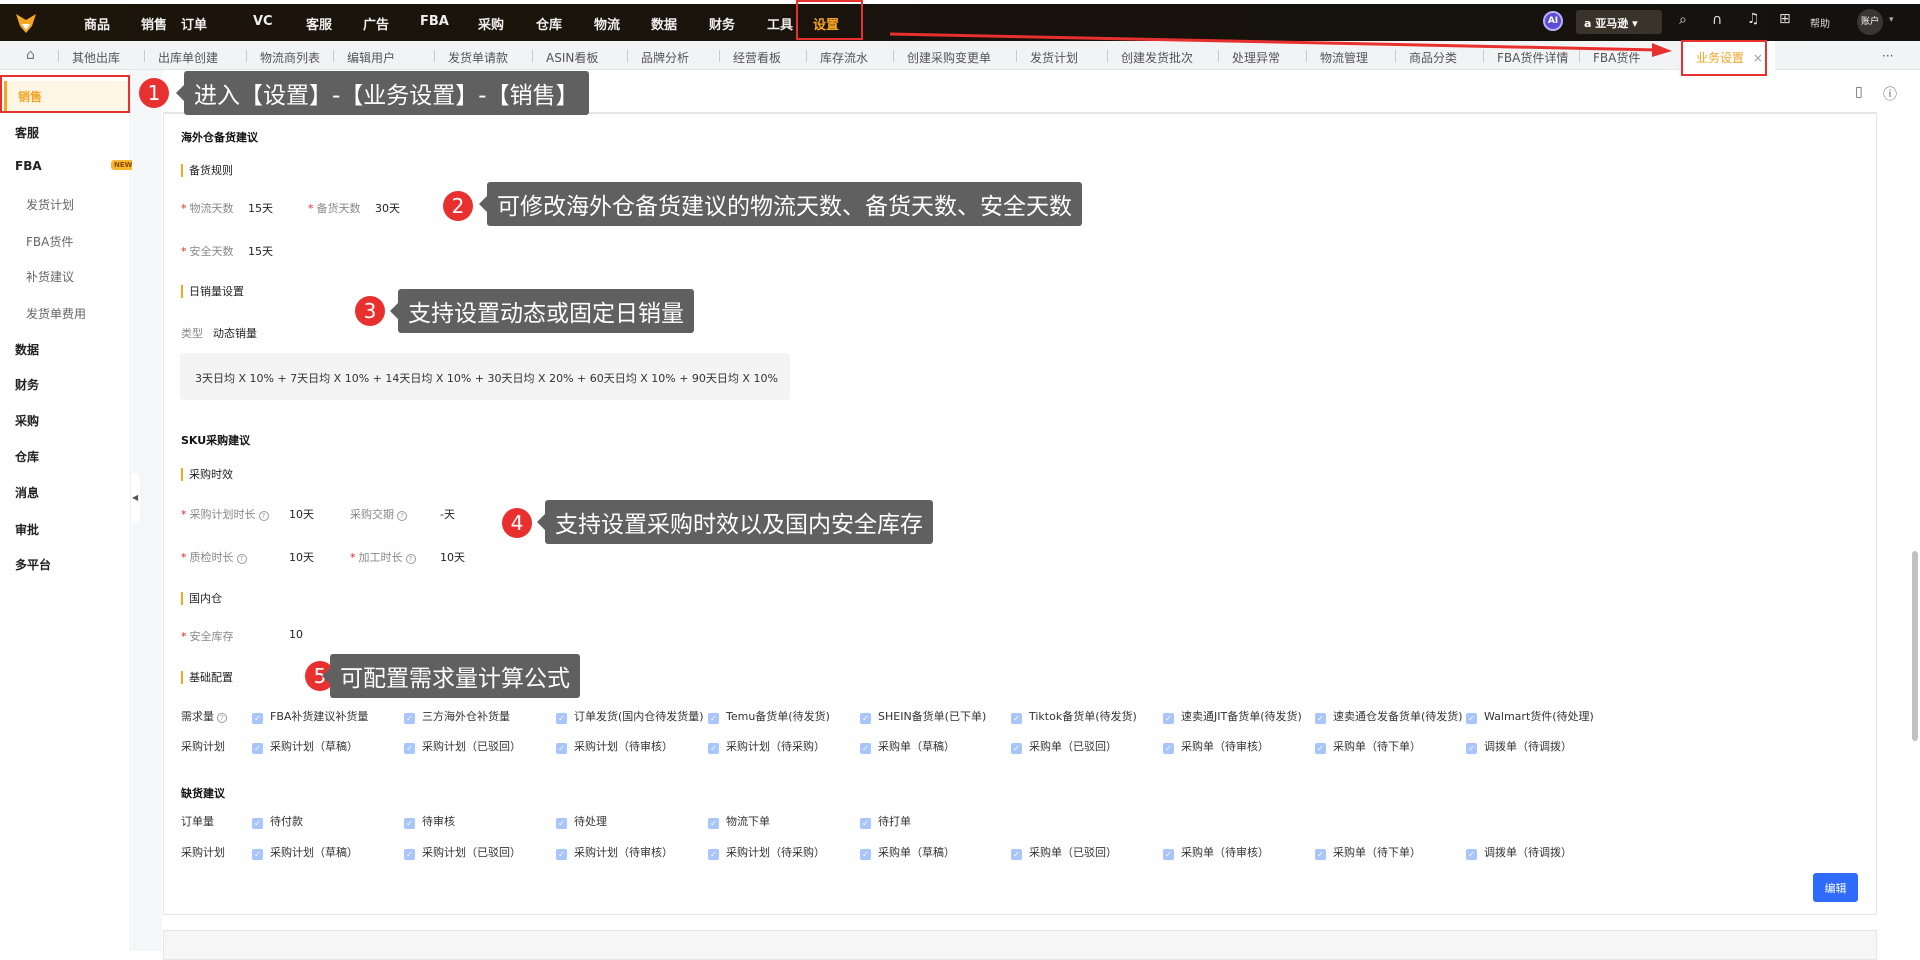  Describe the element at coordinates (1891, 20) in the screenshot. I see `chevron-down-icon: ▾` at that location.